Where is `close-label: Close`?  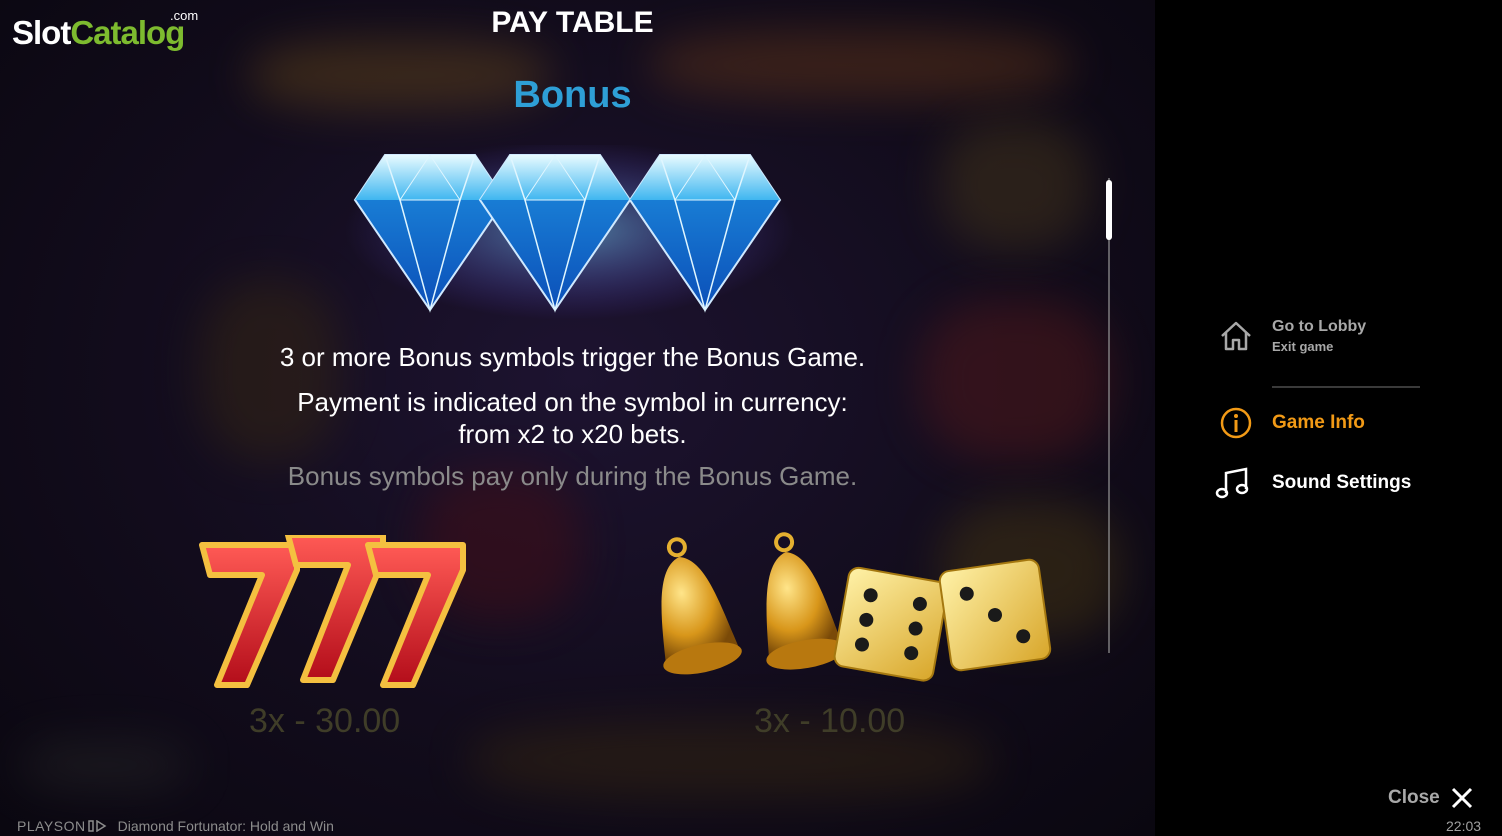 close-label: Close is located at coordinates (1414, 797).